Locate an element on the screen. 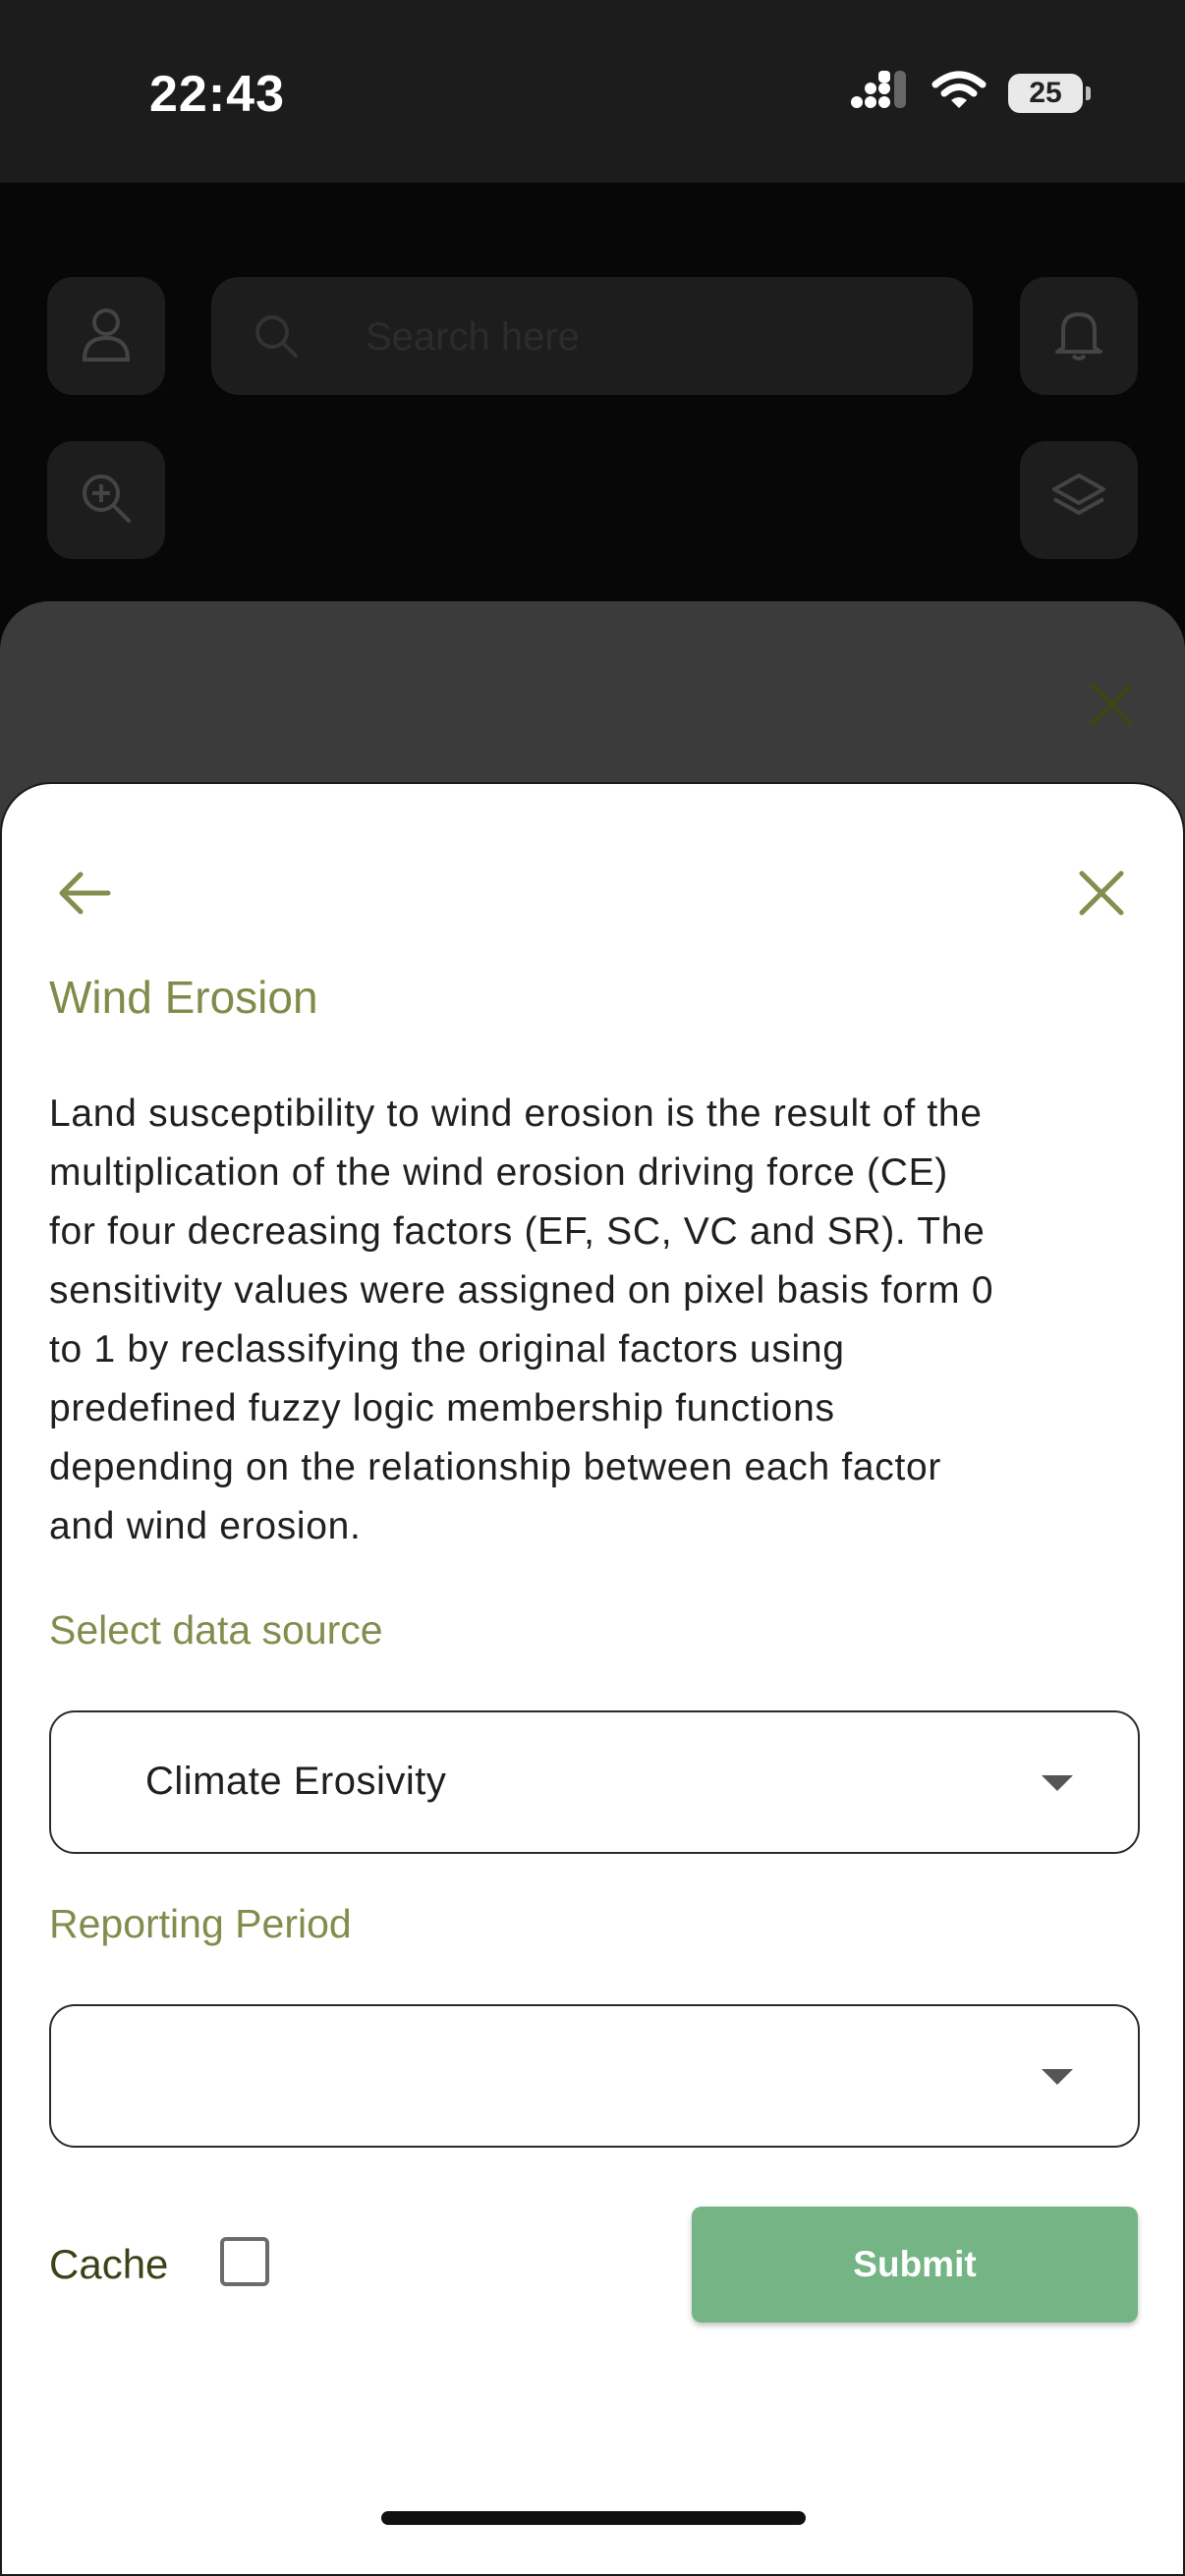 The width and height of the screenshot is (1185, 2576). reporting-period-select is located at coordinates (594, 2076).